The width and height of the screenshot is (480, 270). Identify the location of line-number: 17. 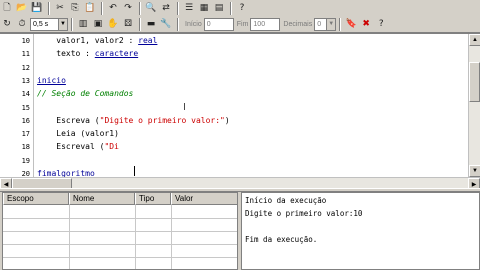
(25, 134).